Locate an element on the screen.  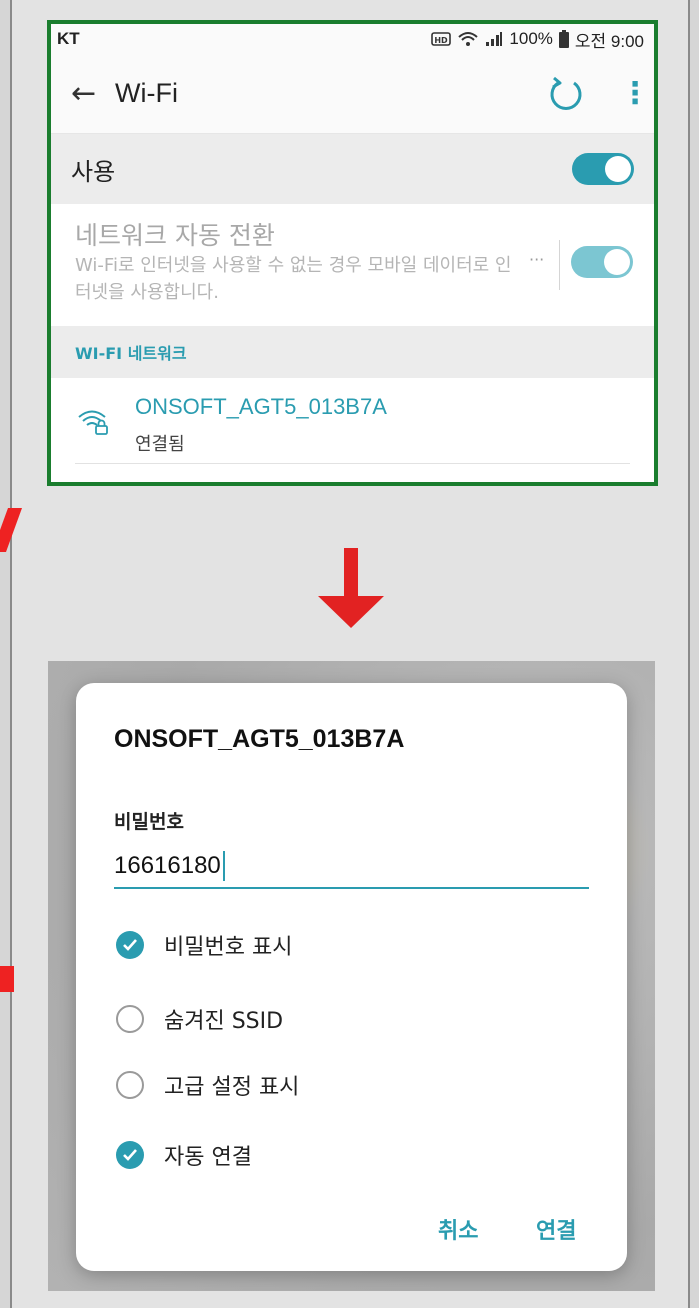
network-status: 연결됨 is located at coordinates (160, 444).